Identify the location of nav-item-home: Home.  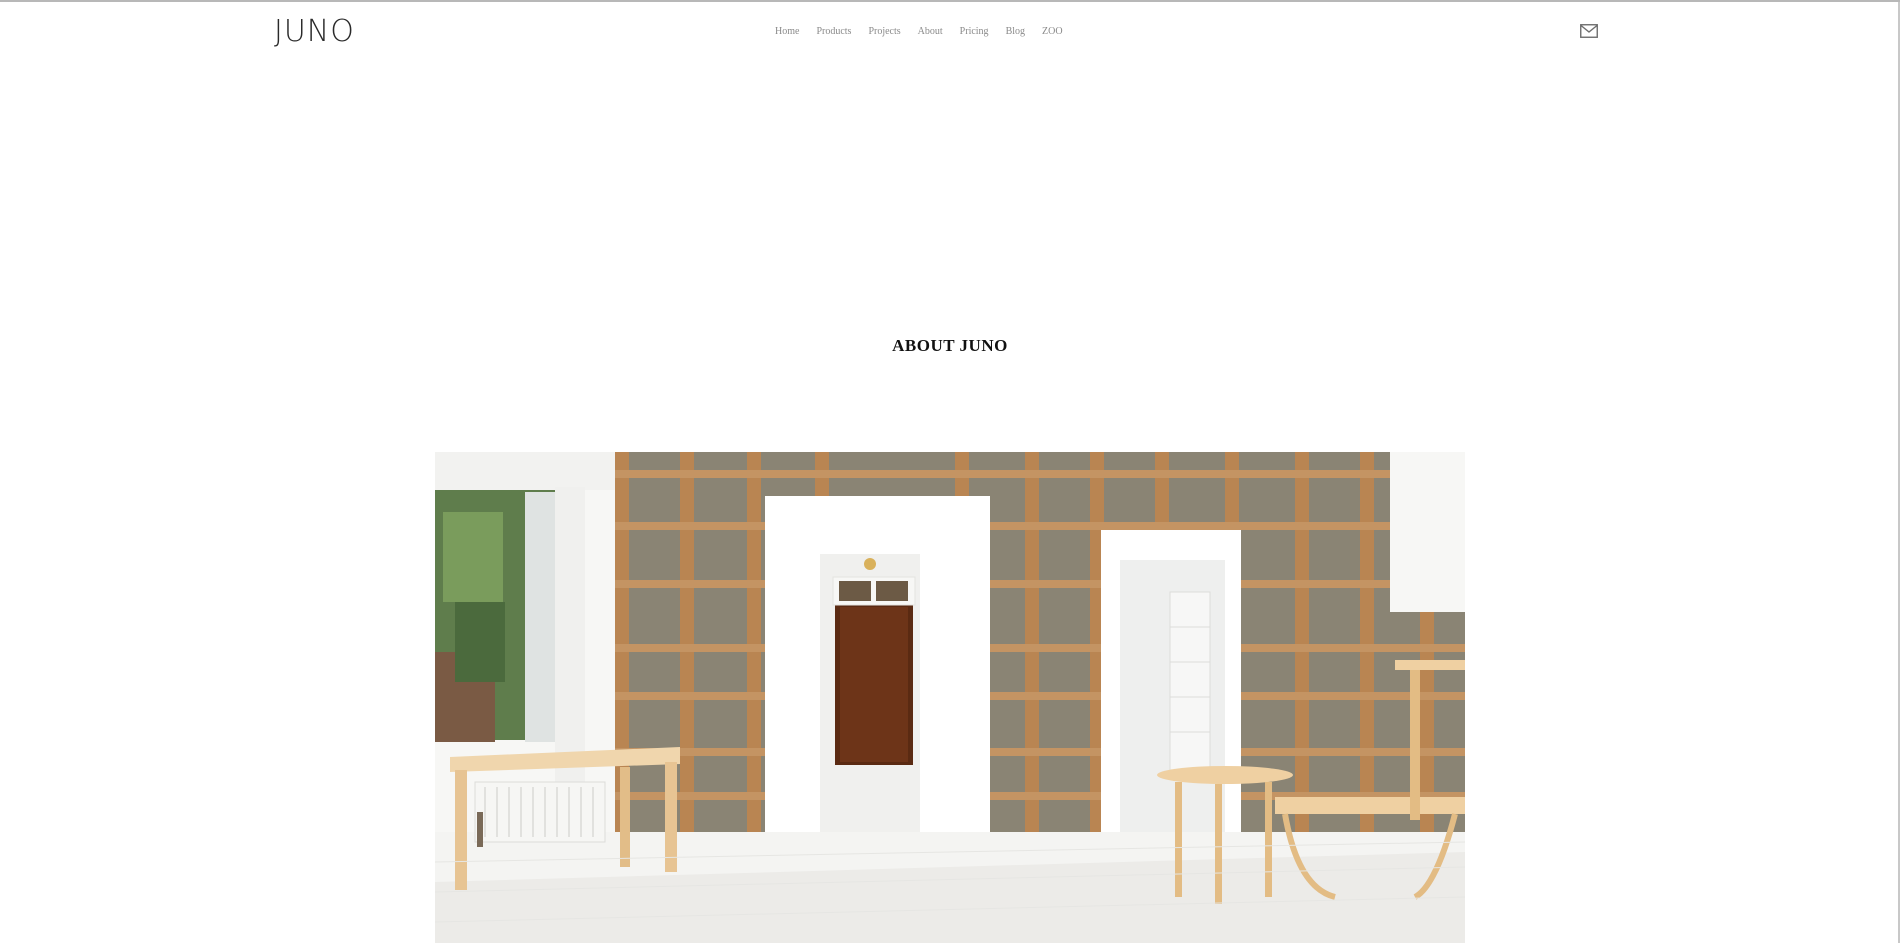
(787, 31).